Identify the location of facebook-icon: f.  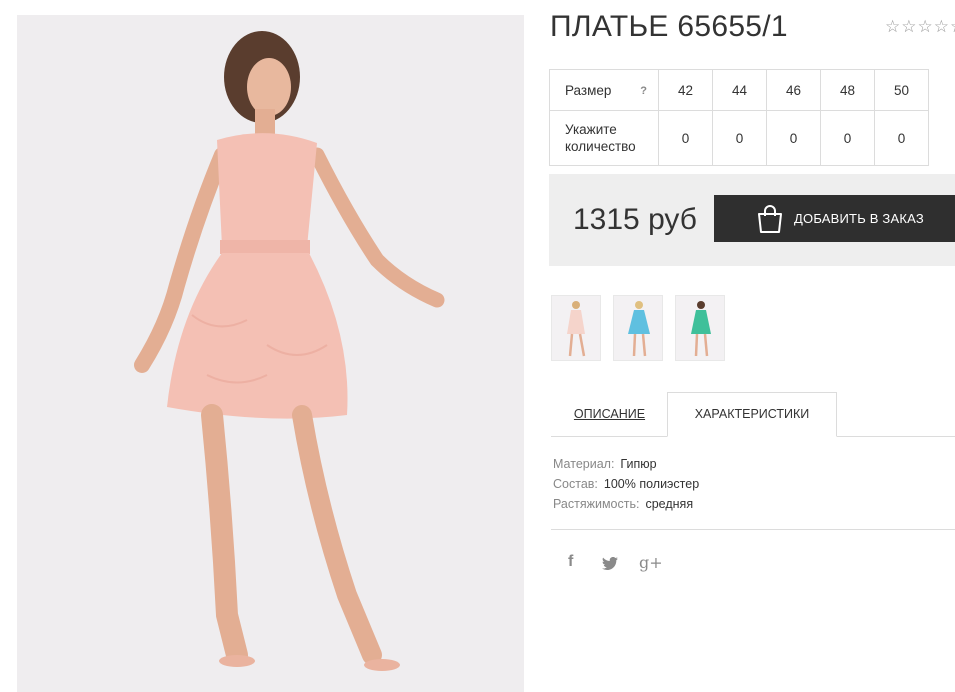
(570, 562).